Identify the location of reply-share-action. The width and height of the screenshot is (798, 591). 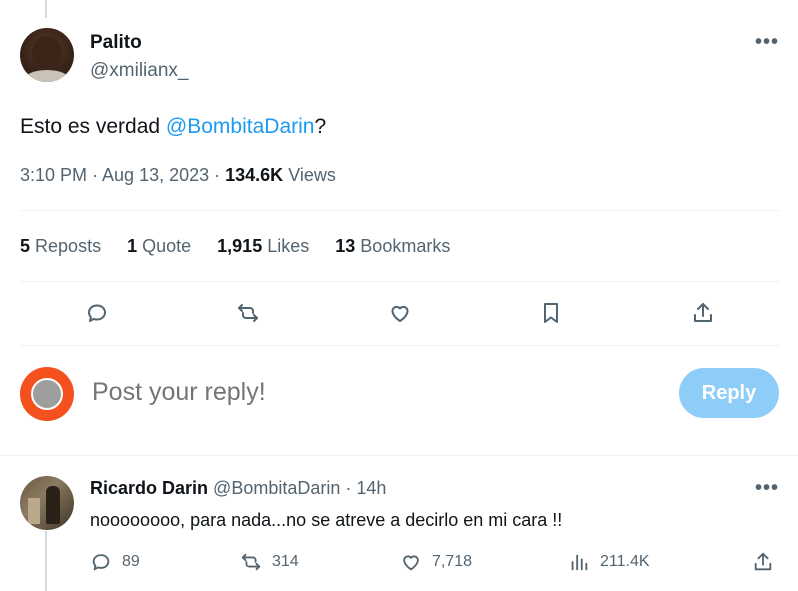
(763, 562).